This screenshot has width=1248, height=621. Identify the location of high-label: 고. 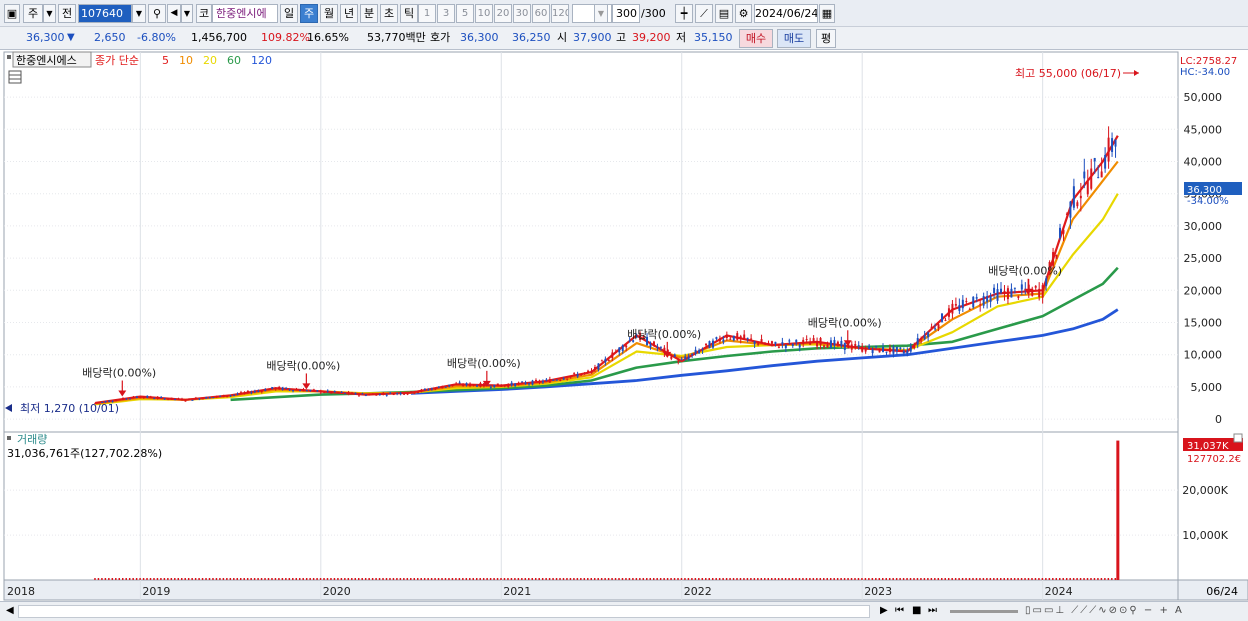
(621, 37).